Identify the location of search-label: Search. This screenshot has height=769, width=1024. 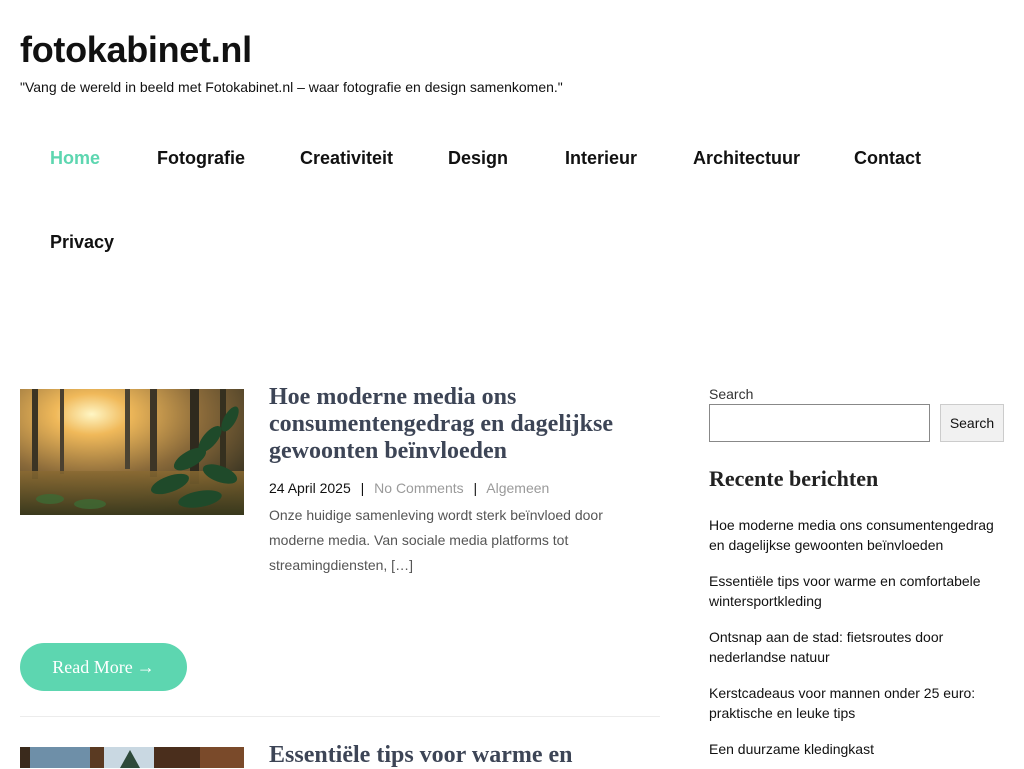
(731, 394).